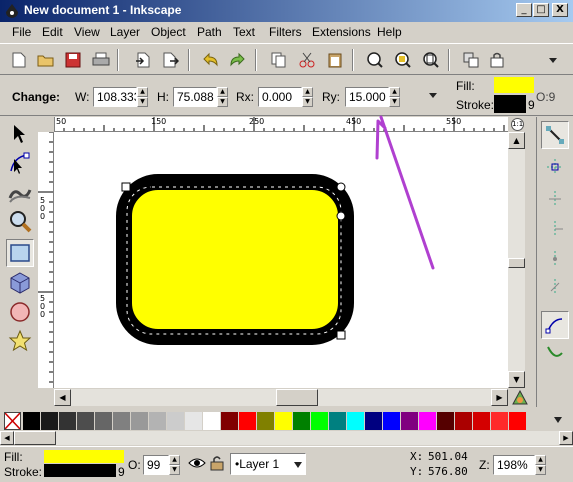 This screenshot has width=573, height=482. Describe the element at coordinates (19, 60) in the screenshot. I see `new-icon` at that location.